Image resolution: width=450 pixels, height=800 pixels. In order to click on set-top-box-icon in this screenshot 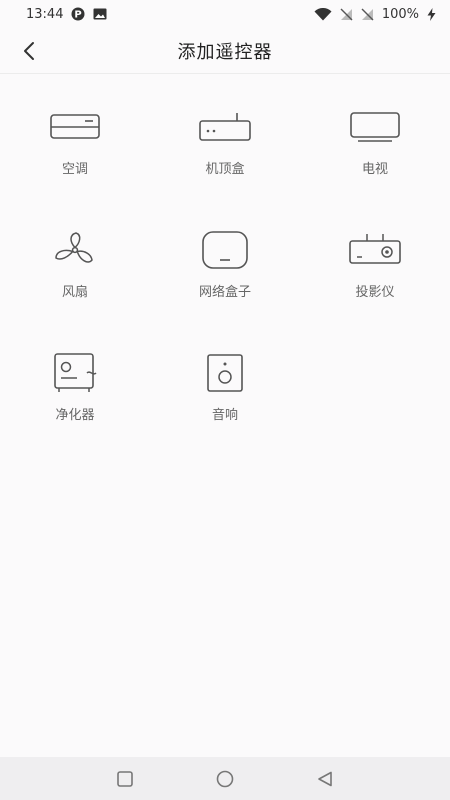, I will do `click(225, 127)`.